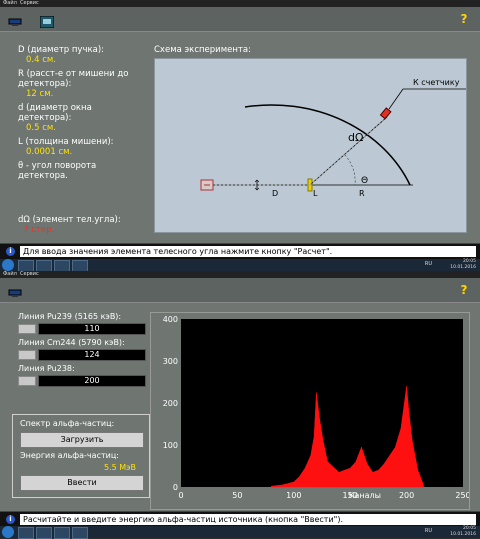 This screenshot has width=480, height=539. What do you see at coordinates (8, 265) in the screenshot?
I see `start-icon` at bounding box center [8, 265].